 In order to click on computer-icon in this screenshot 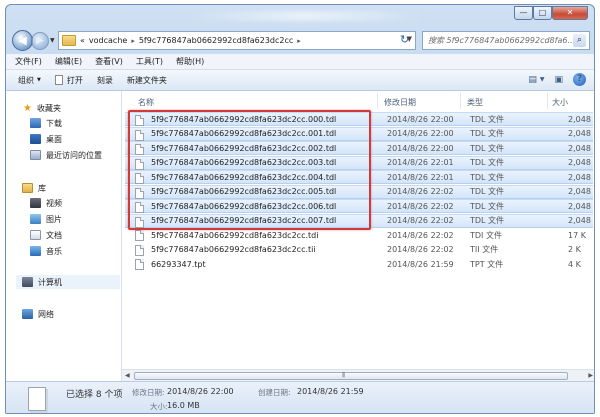, I will do `click(27, 282)`.